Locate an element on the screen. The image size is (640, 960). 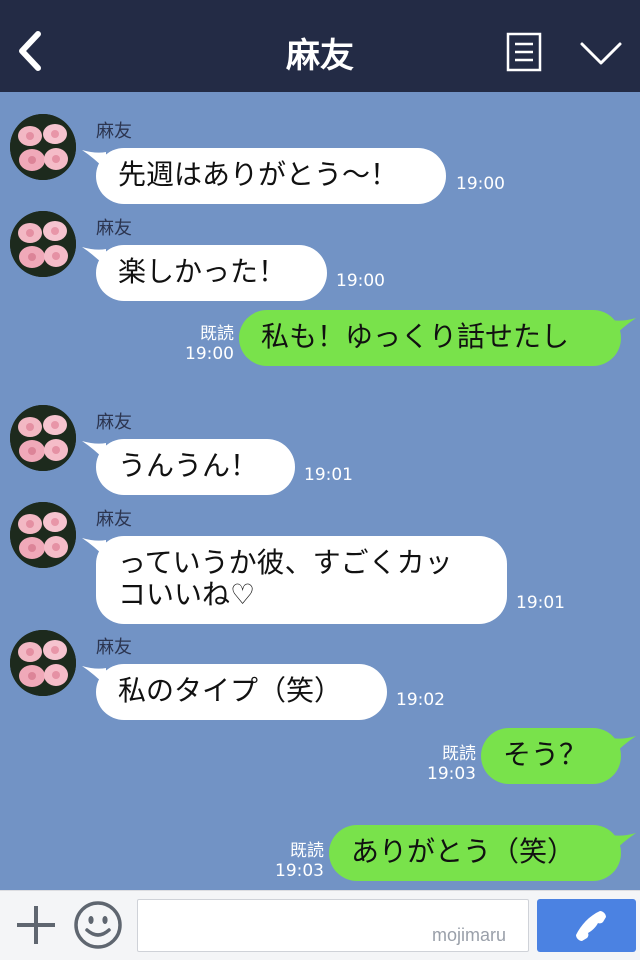
message-bubble: うんうん！ is located at coordinates (195, 467).